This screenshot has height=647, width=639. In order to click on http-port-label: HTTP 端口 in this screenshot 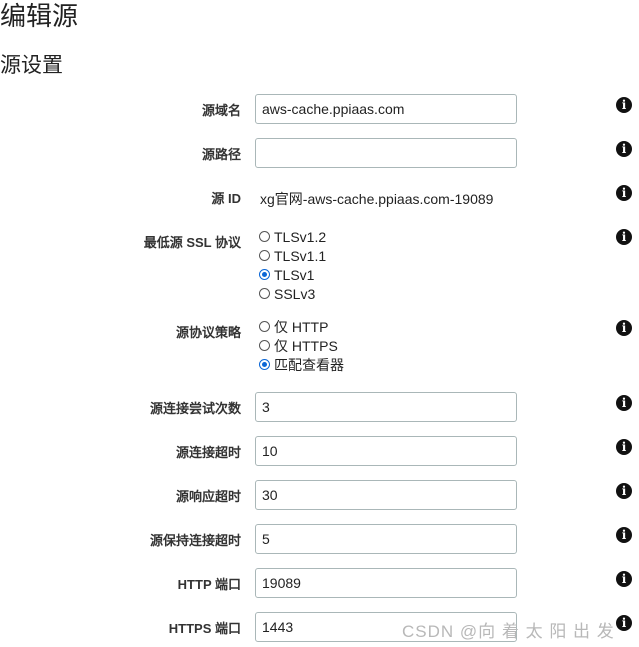, I will do `click(209, 584)`.